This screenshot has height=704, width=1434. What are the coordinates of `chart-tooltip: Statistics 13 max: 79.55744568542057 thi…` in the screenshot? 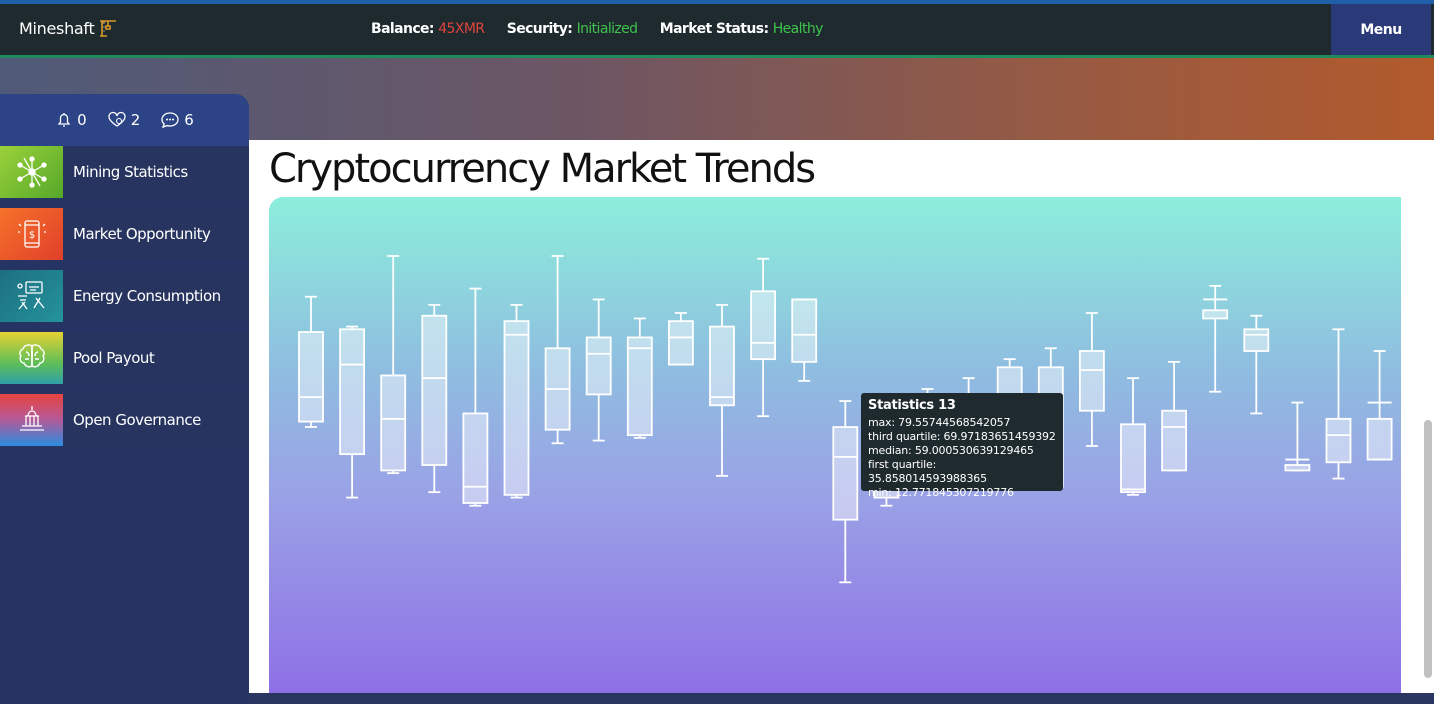 It's located at (962, 446).